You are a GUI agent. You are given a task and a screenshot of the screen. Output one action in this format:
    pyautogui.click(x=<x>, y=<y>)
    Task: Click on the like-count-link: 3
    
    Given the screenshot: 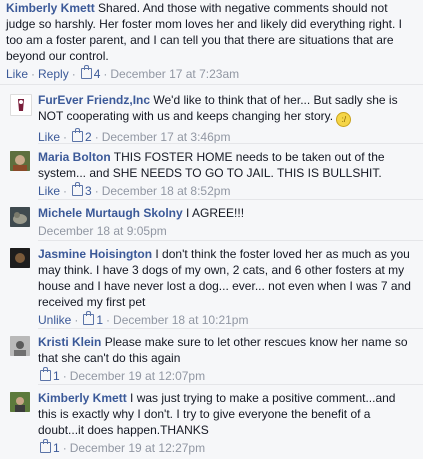 What is the action you would take?
    pyautogui.click(x=81, y=190)
    